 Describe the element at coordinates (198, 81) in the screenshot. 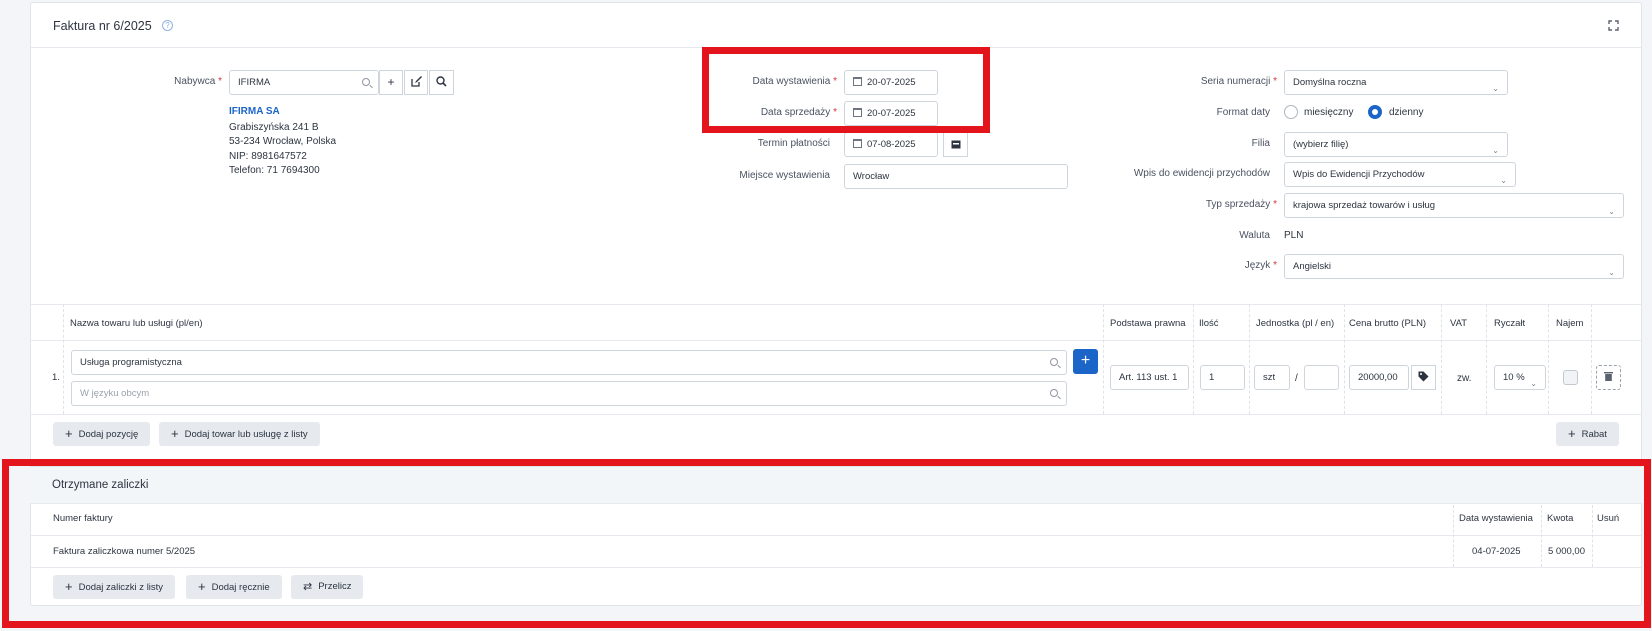

I see `buyer-label: Nabywca *` at that location.